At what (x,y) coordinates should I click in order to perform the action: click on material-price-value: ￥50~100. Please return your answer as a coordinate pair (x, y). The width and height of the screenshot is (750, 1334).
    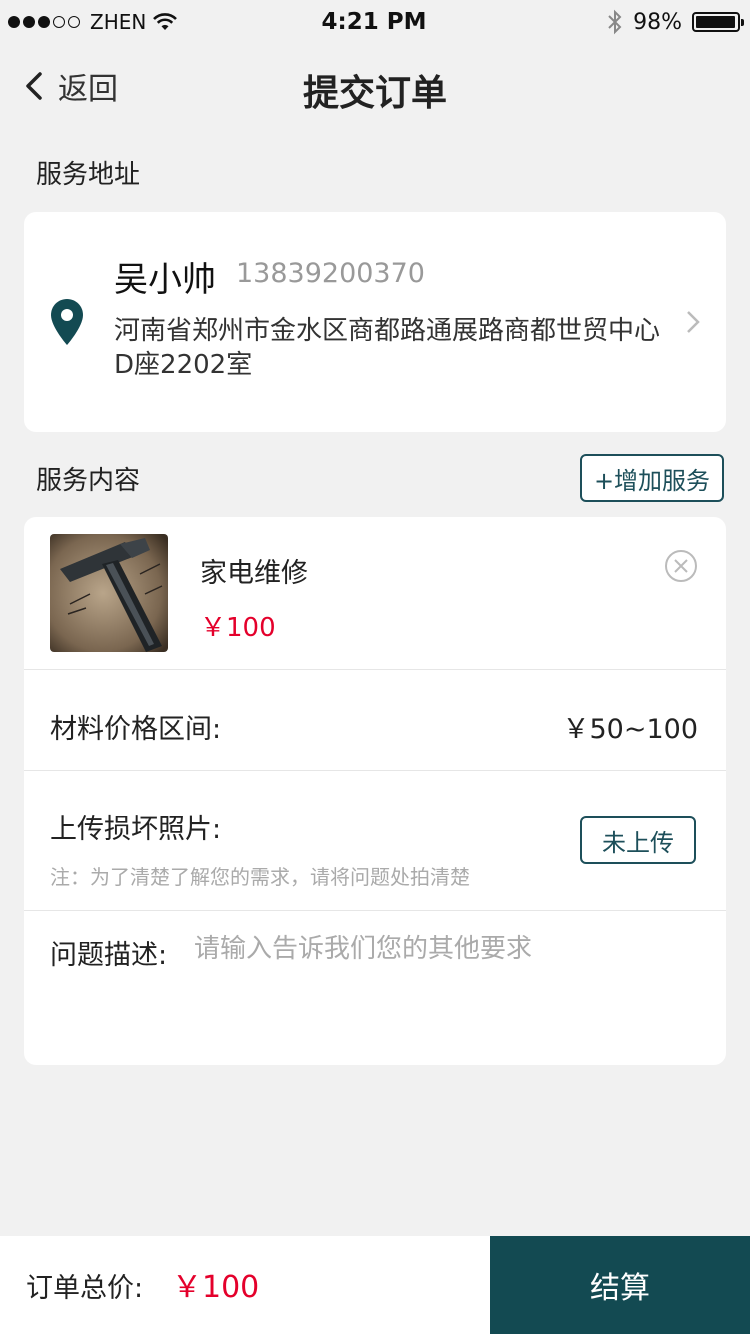
    Looking at the image, I should click on (630, 729).